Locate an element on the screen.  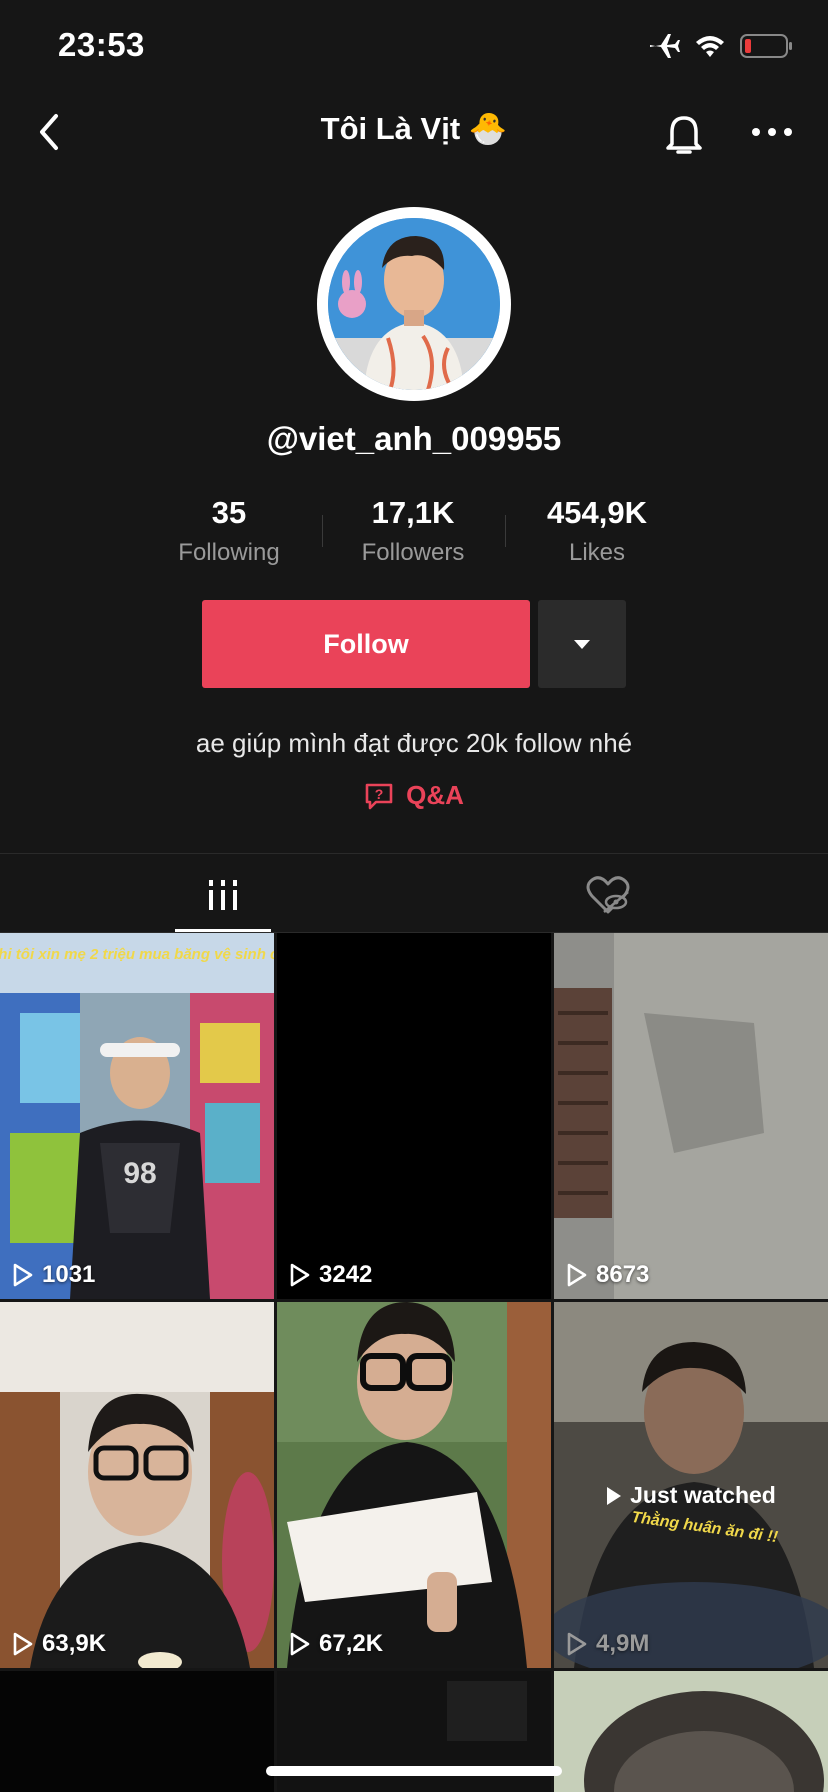
following-count: 35 is located at coordinates (229, 512).